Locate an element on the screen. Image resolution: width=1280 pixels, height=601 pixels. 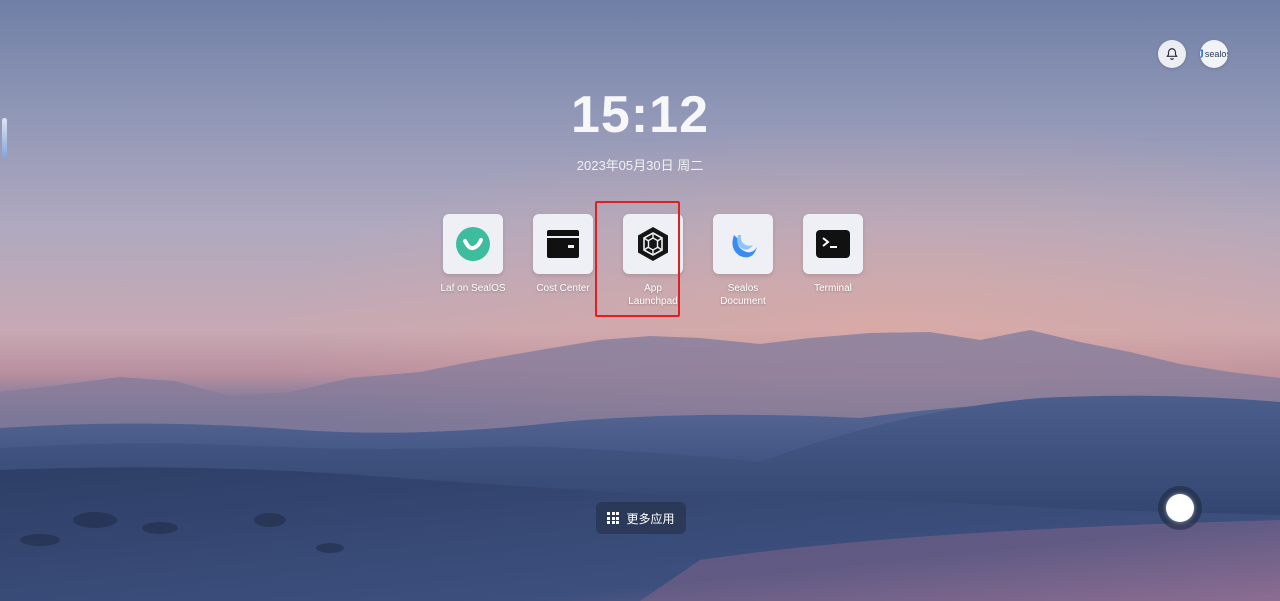
laf-icon is located at coordinates (473, 244).